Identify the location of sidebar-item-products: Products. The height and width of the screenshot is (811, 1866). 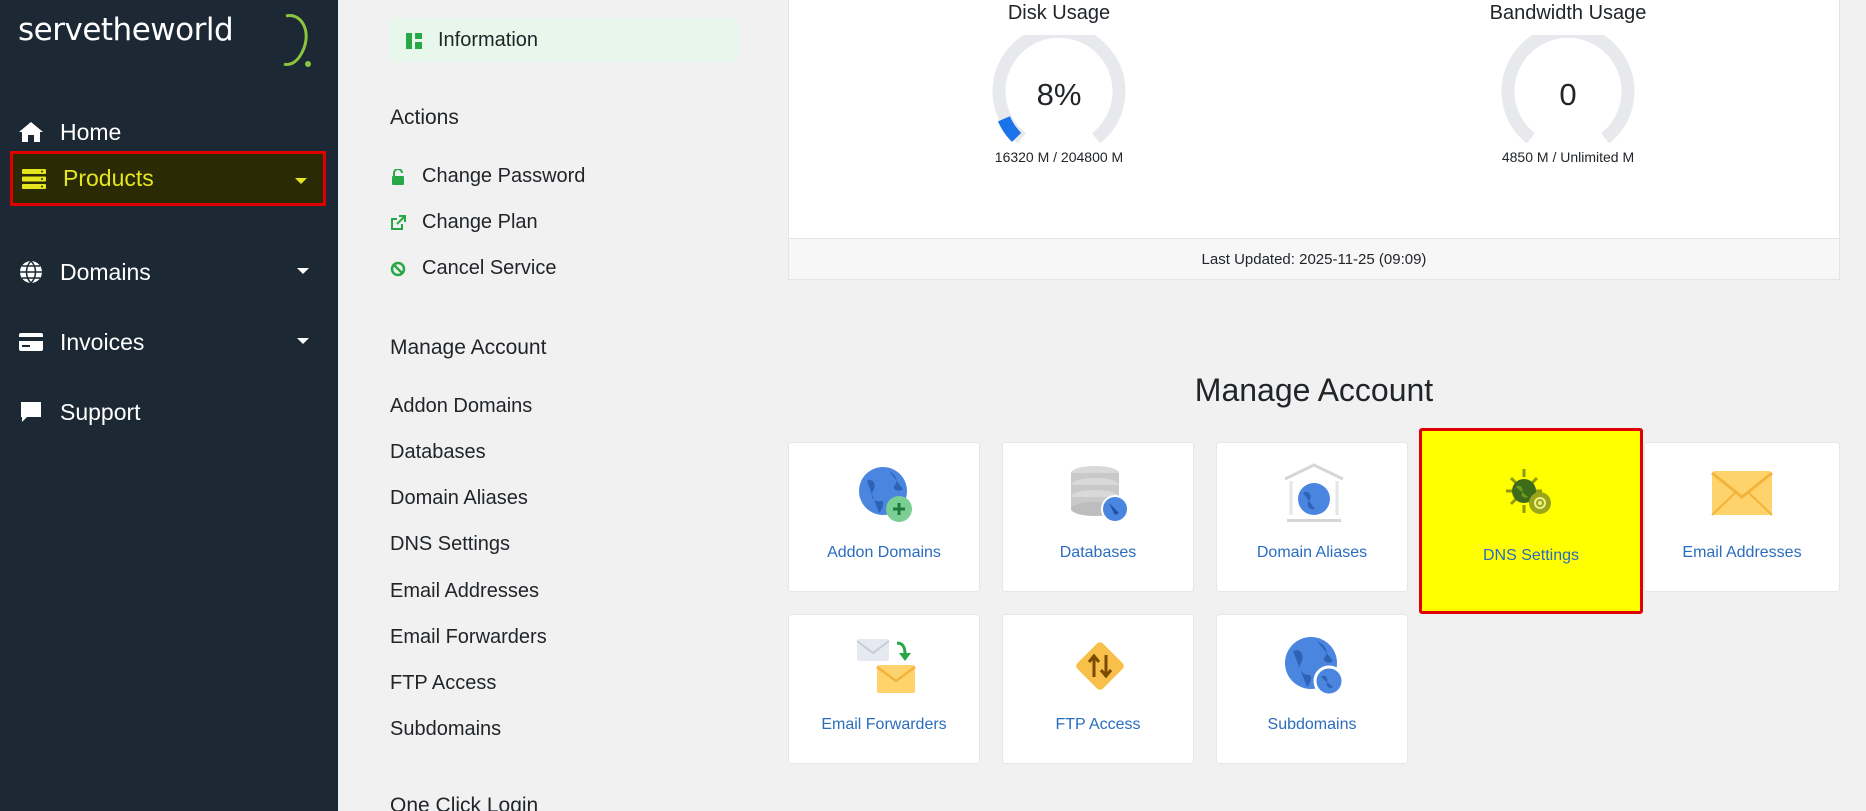
(168, 178).